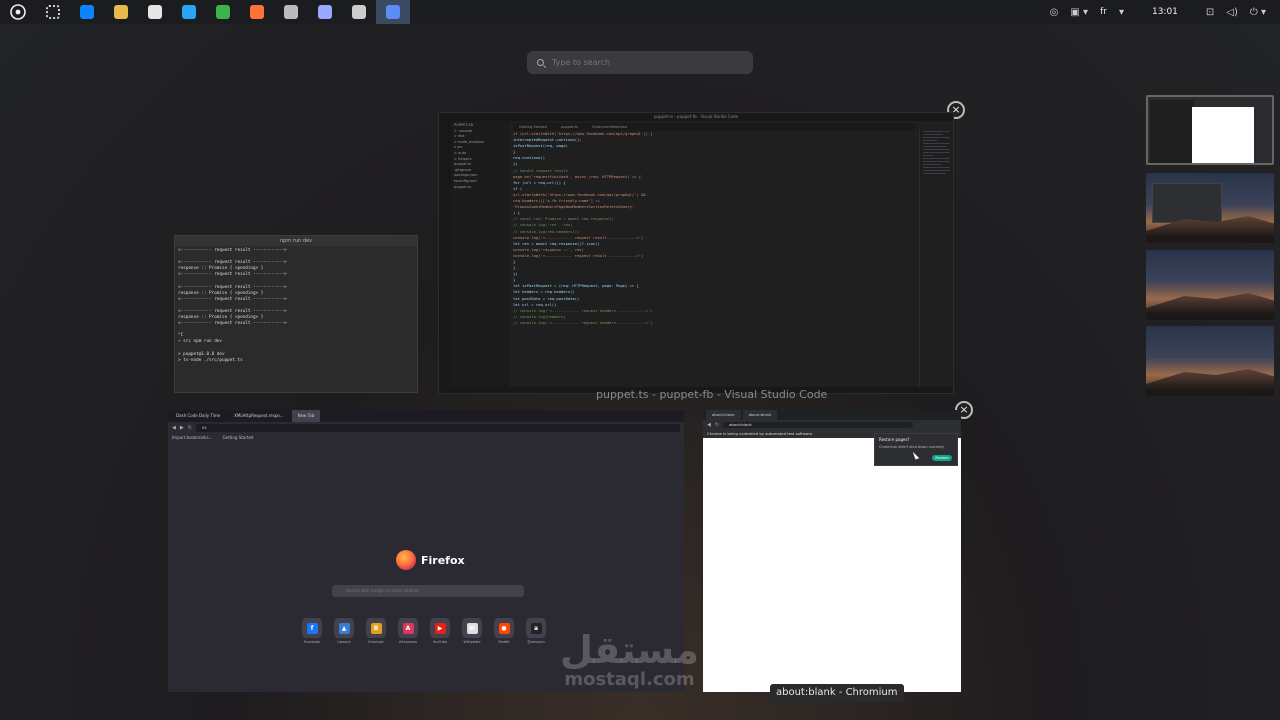 This screenshot has width=1280, height=720. I want to click on firefox-url-field: ex, so click(437, 427).